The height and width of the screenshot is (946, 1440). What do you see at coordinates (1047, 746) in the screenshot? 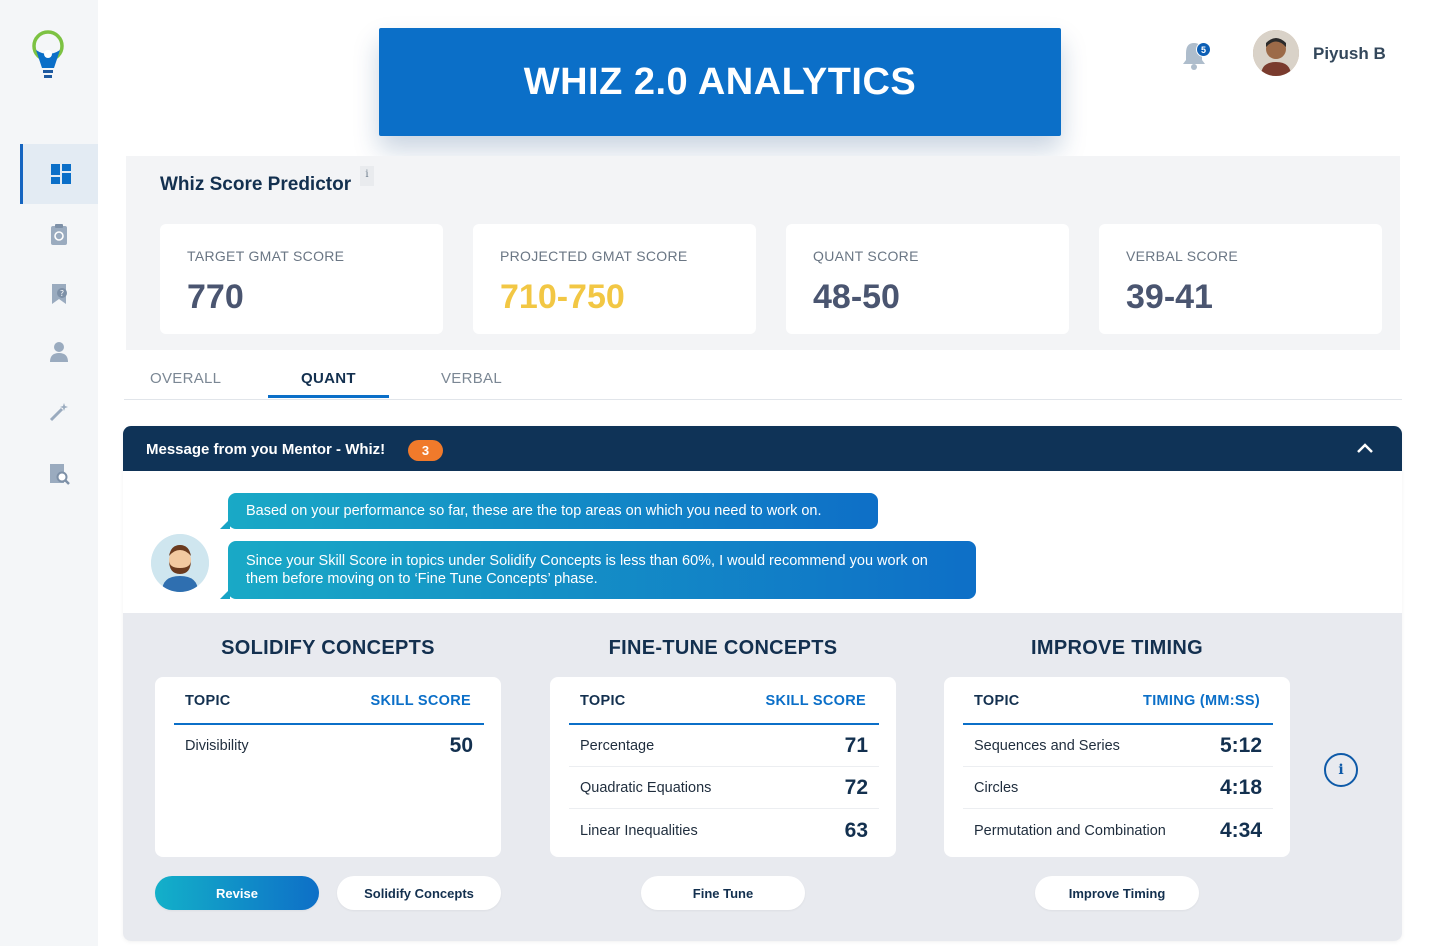
I see `row-topic: Sequences and Series` at bounding box center [1047, 746].